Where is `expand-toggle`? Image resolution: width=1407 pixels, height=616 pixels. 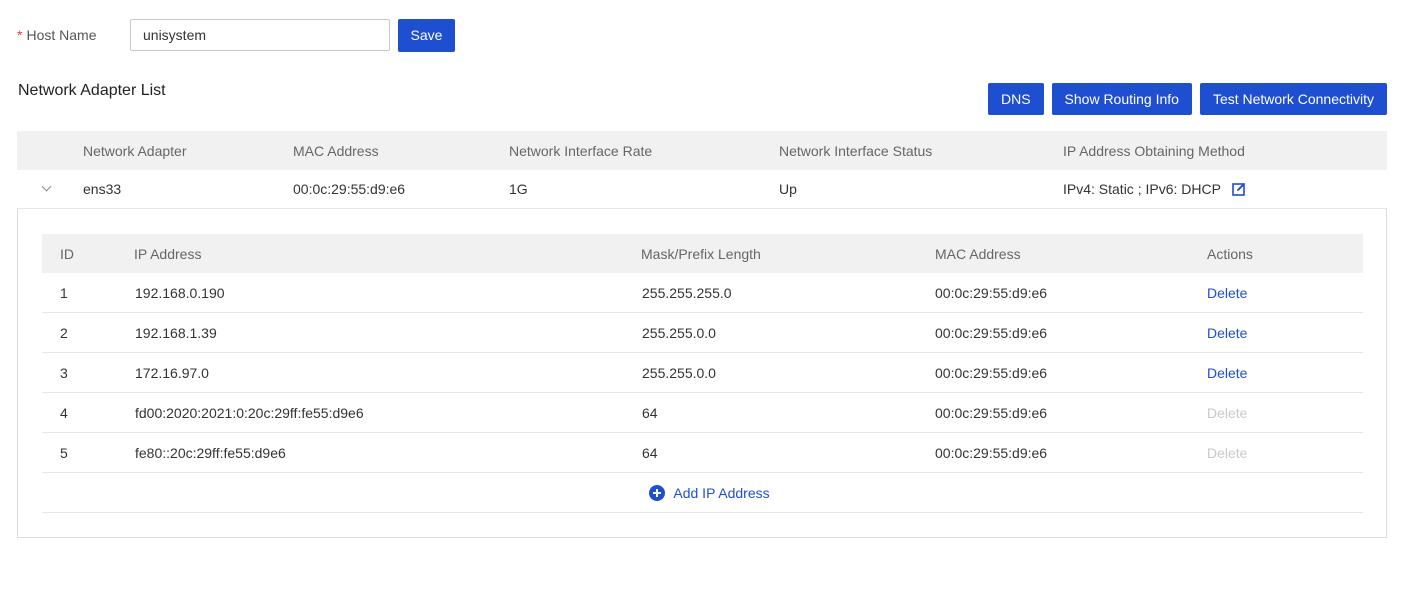 expand-toggle is located at coordinates (50, 186).